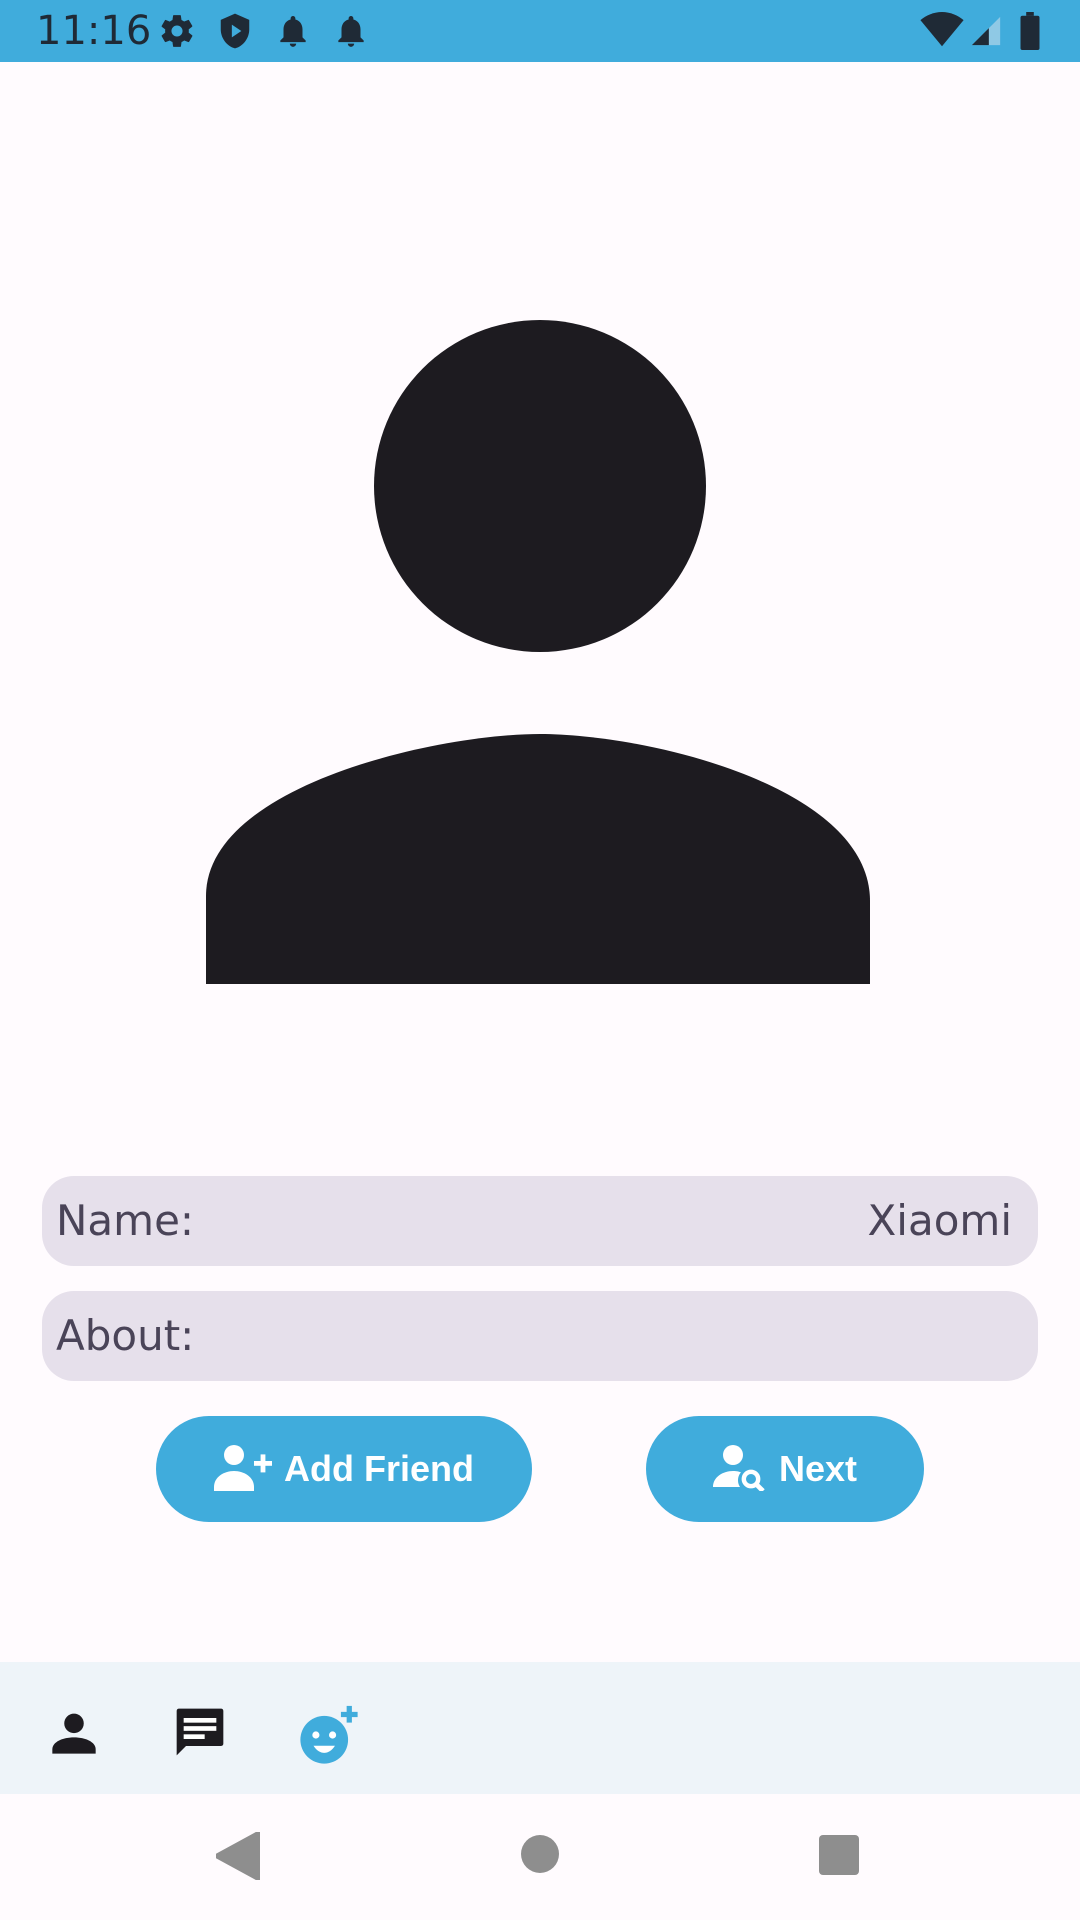 The width and height of the screenshot is (1080, 1920). Describe the element at coordinates (839, 1857) in the screenshot. I see `recents-icon` at that location.